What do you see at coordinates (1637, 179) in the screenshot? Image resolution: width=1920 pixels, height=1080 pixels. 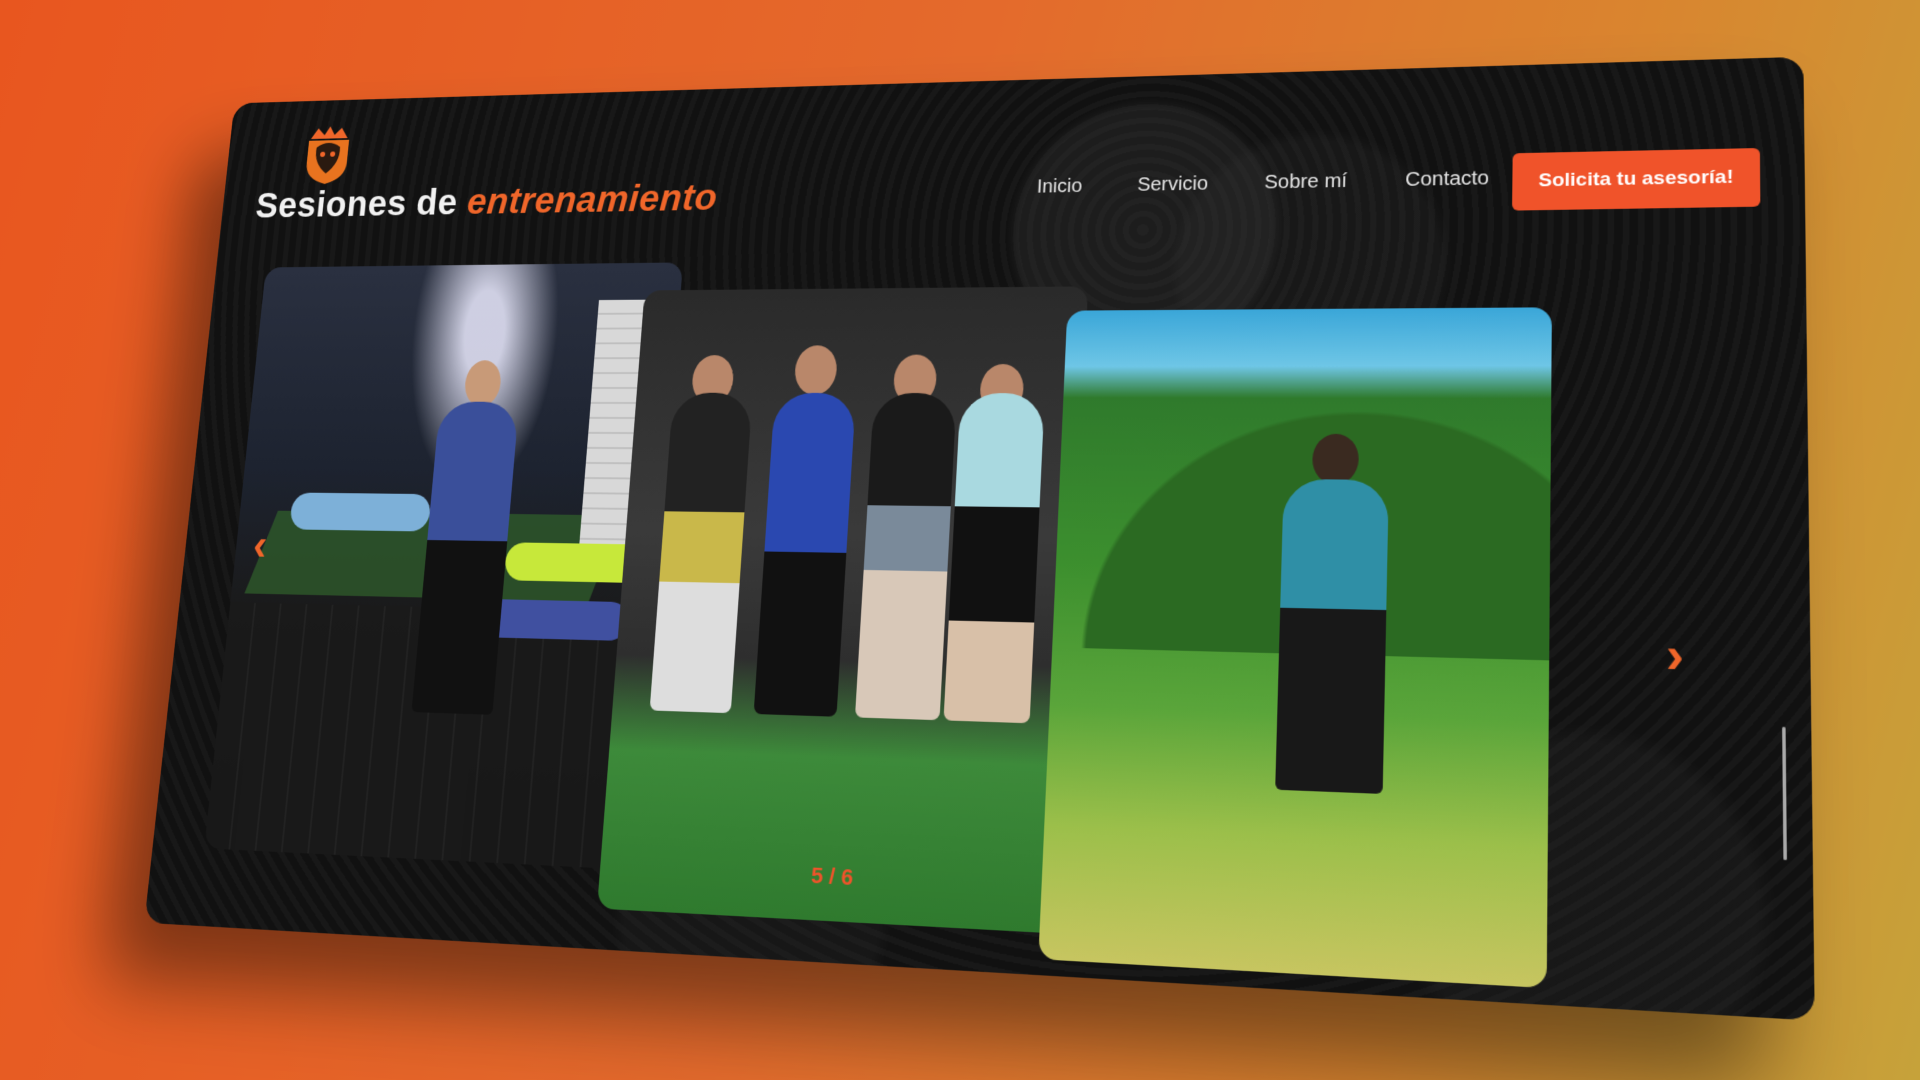 I see `request-advice-button: Solicita tu asesoría!` at bounding box center [1637, 179].